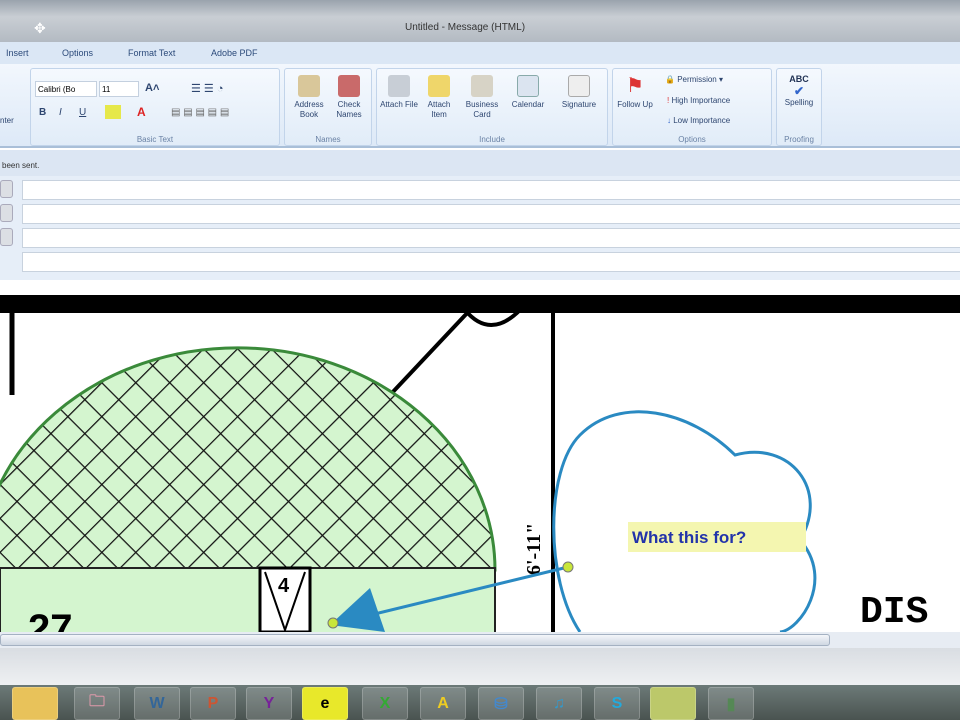  Describe the element at coordinates (349, 86) in the screenshot. I see `check-names-icon` at that location.